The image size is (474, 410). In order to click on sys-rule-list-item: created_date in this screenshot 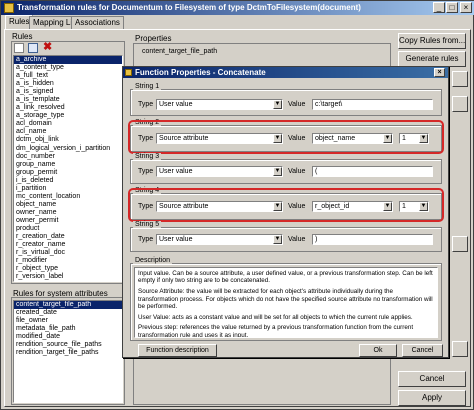, I will do `click(68, 313)`.